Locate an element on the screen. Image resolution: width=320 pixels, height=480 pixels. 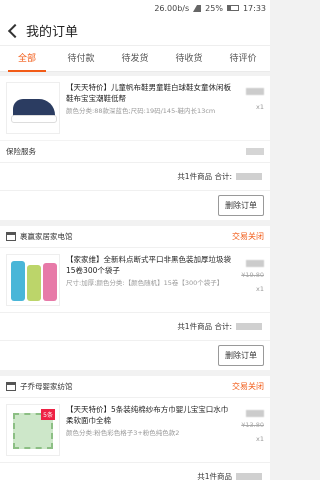
order-summary: 共1件商品 is located at coordinates (135, 471).